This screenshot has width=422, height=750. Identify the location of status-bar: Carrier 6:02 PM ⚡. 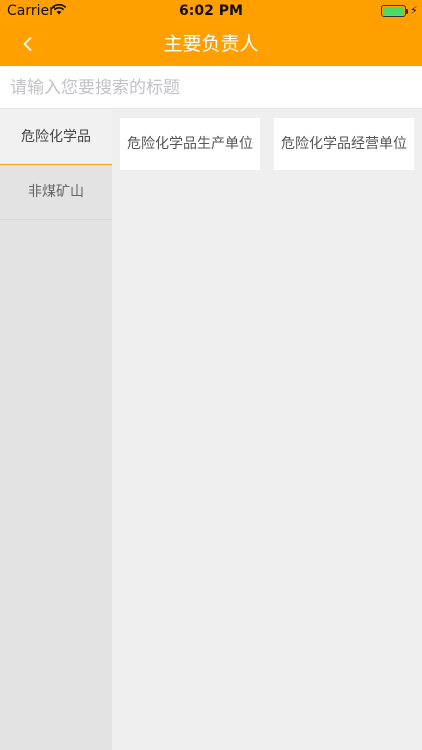
(211, 11).